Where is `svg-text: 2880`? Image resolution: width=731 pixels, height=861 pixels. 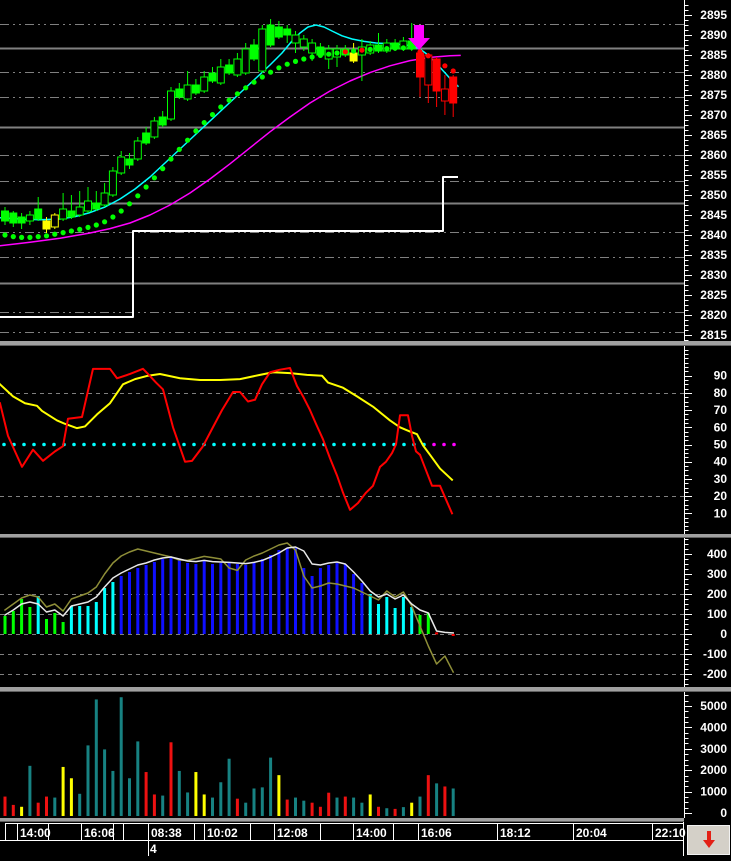 svg-text: 2880 is located at coordinates (713, 75).